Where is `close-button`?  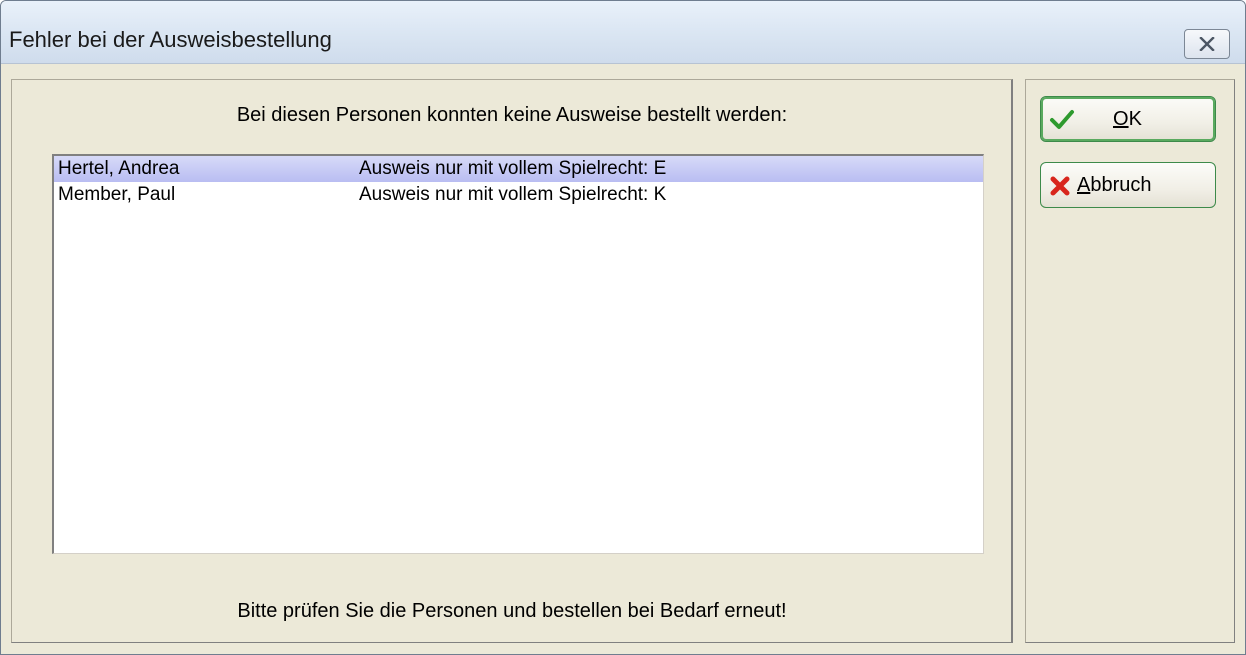 close-button is located at coordinates (1207, 44).